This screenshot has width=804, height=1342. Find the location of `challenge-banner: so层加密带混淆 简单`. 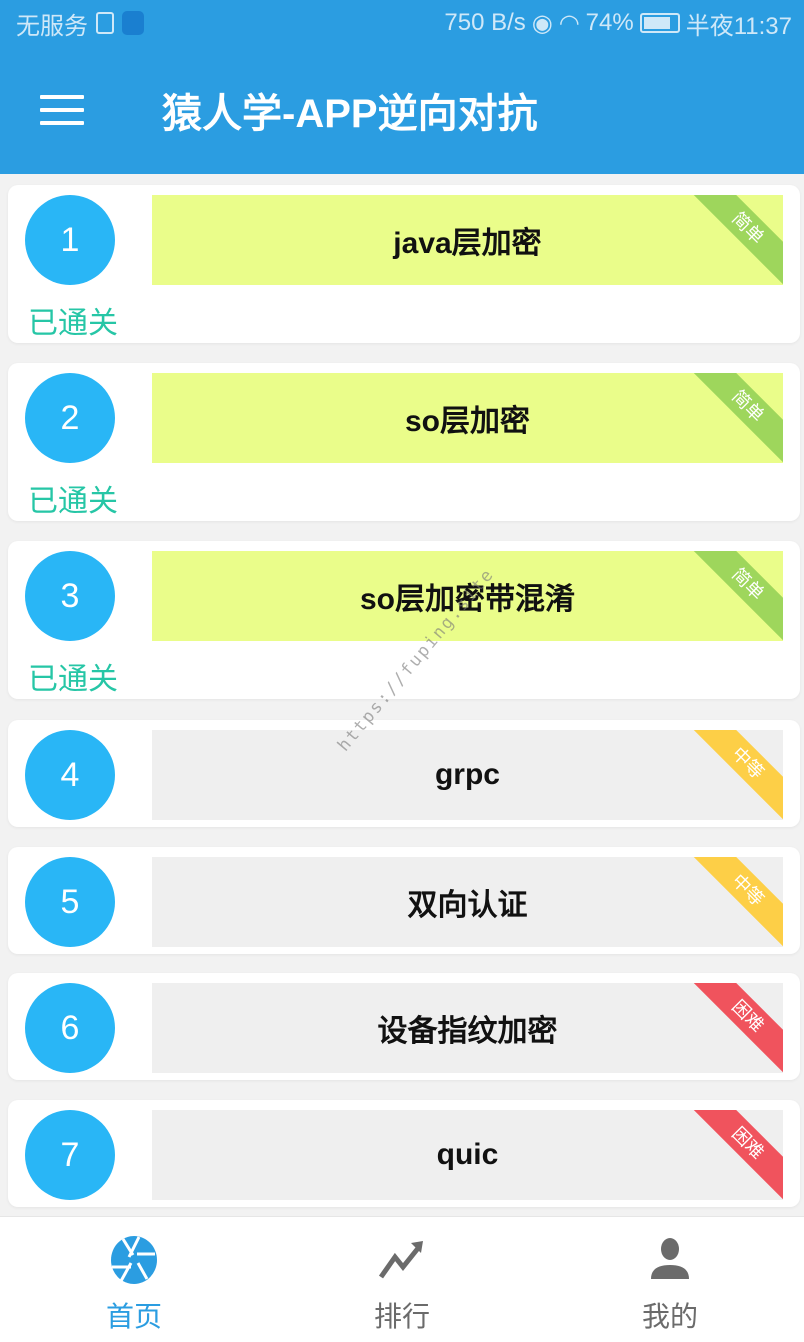

challenge-banner: so层加密带混淆 简单 is located at coordinates (467, 596).